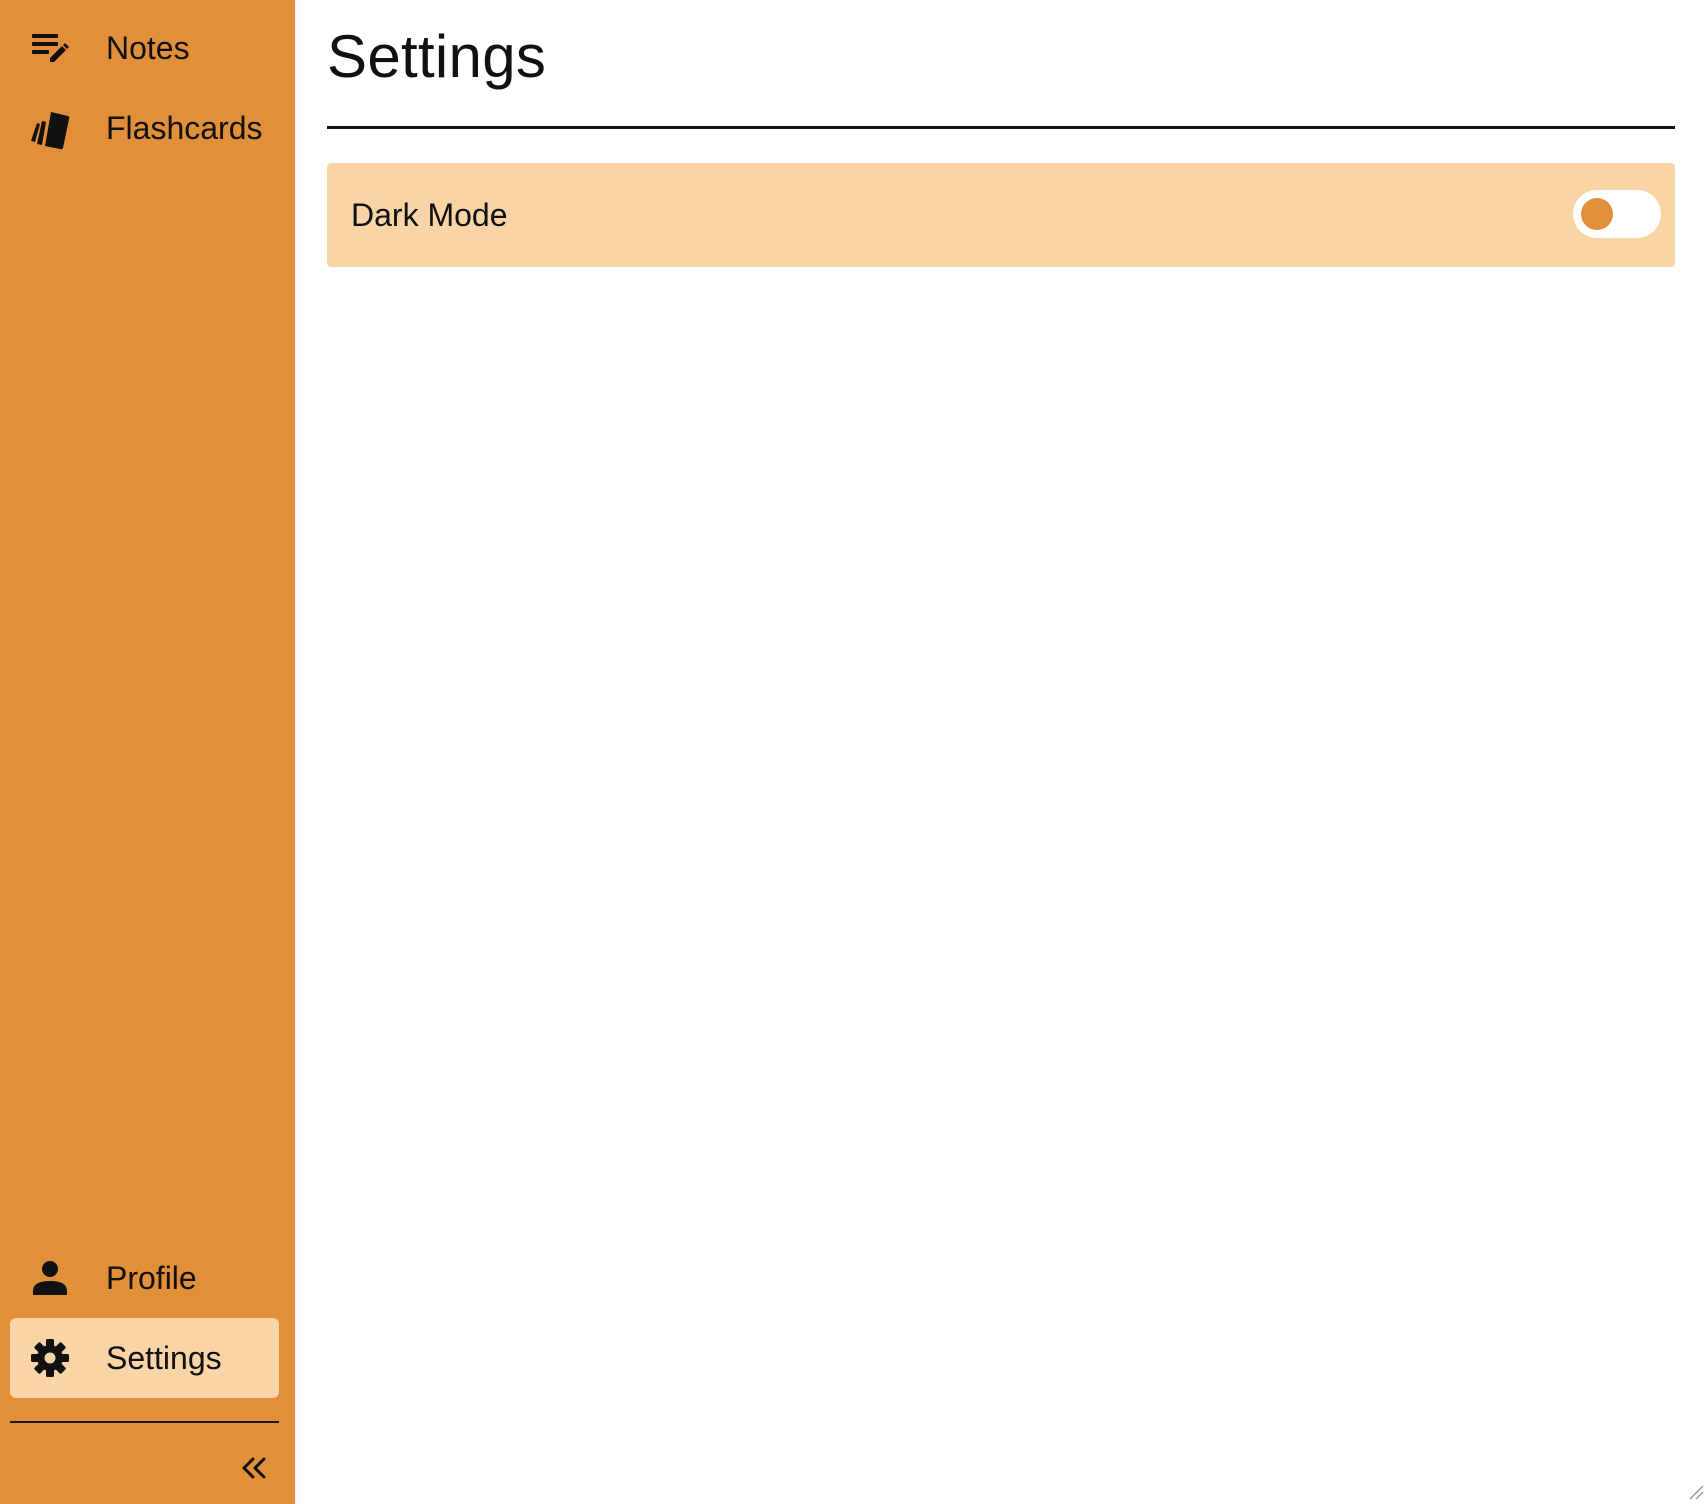 The width and height of the screenshot is (1708, 1504). I want to click on page-title: Settings, so click(437, 56).